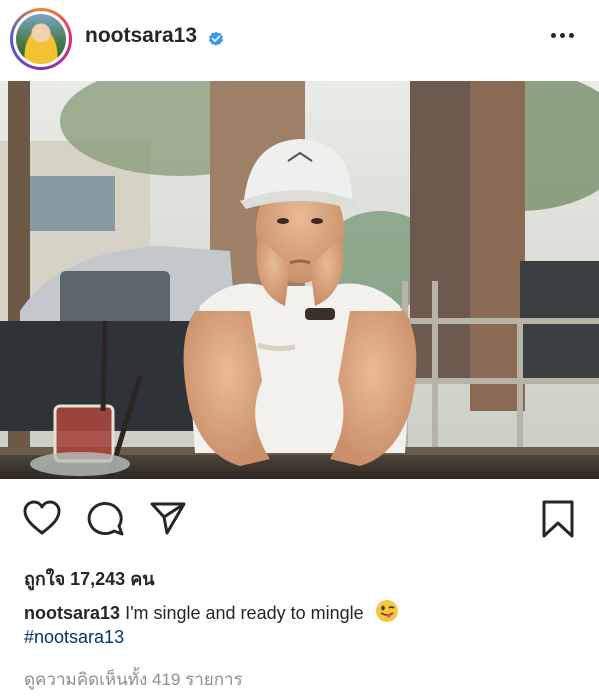  Describe the element at coordinates (72, 613) in the screenshot. I see `caption-username: nootsara13` at that location.